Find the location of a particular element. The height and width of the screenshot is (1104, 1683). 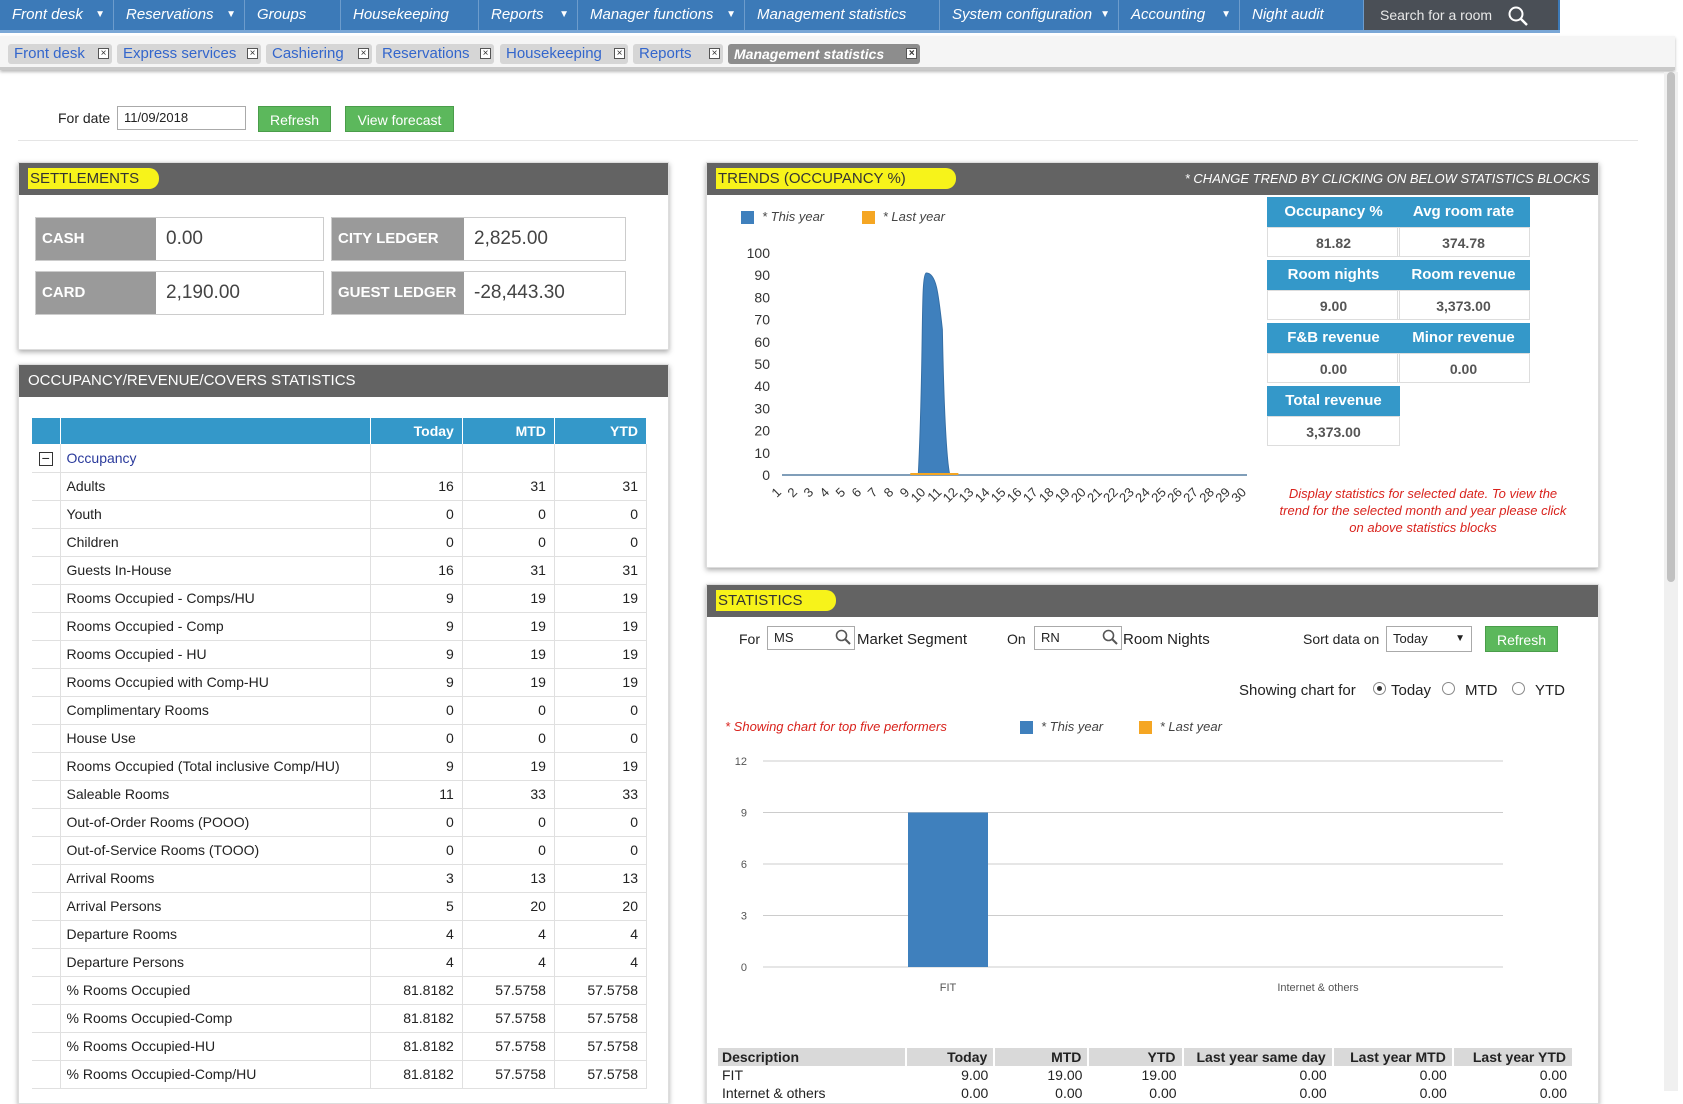

sort-select-value: Today is located at coordinates (1410, 638).